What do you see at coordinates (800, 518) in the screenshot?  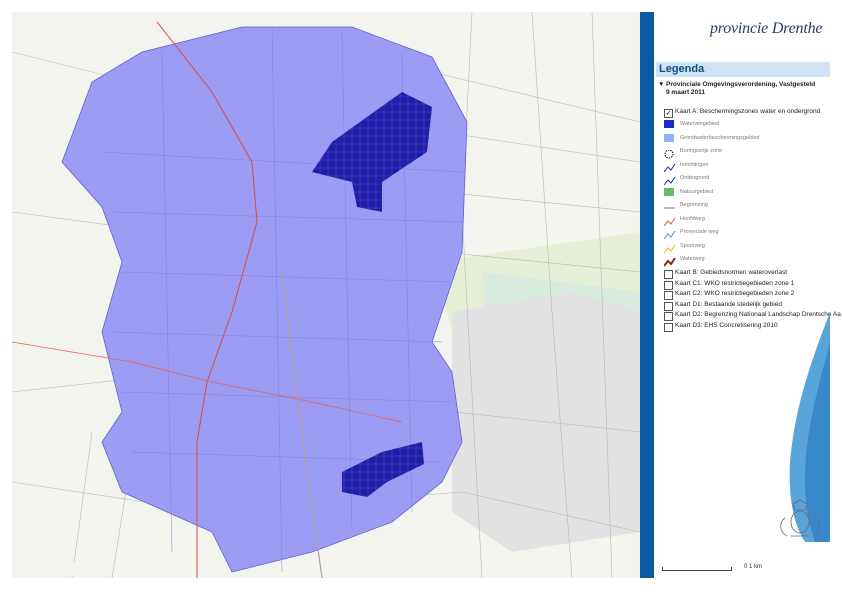 I see `province-crest-icon` at bounding box center [800, 518].